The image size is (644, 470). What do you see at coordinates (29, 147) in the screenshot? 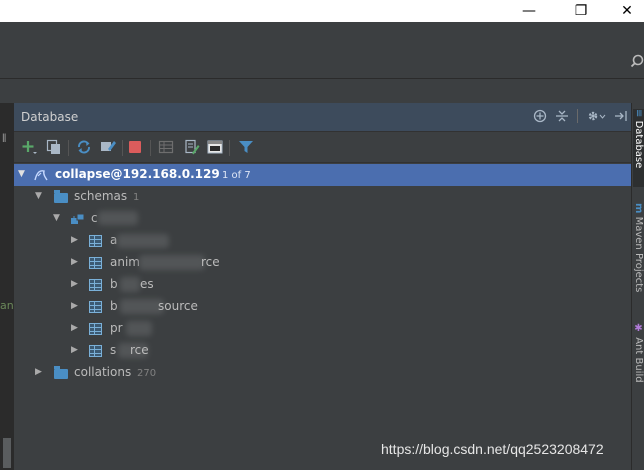
I see `add-icon` at bounding box center [29, 147].